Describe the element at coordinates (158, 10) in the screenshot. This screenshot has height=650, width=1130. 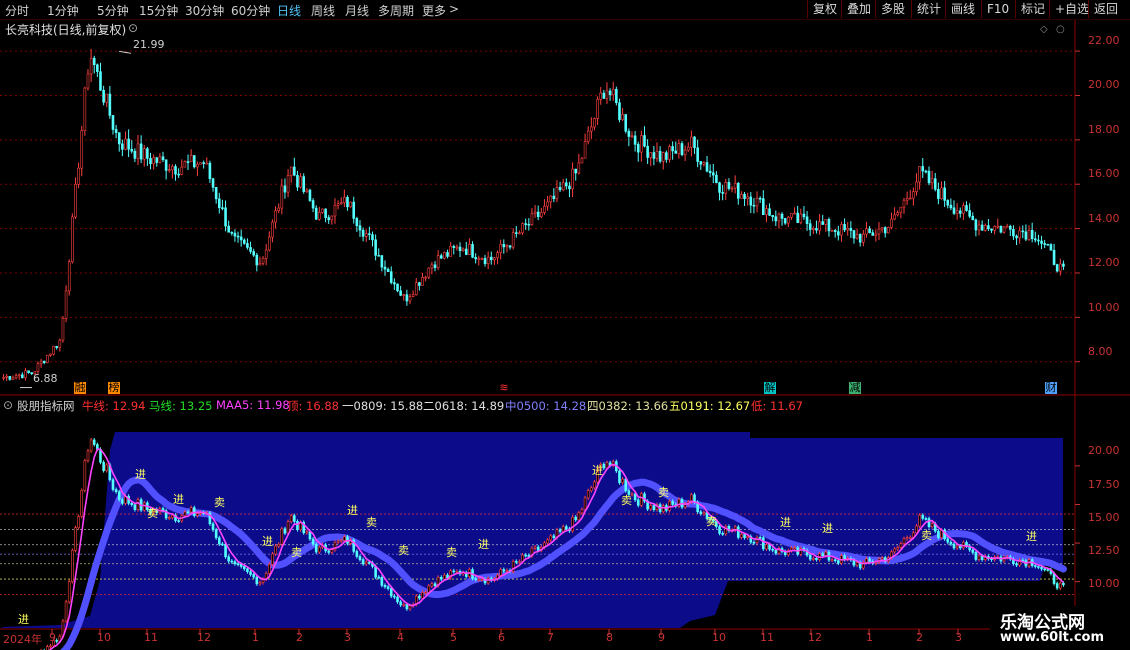
I see `period-tab-15min: 15分钟` at that location.